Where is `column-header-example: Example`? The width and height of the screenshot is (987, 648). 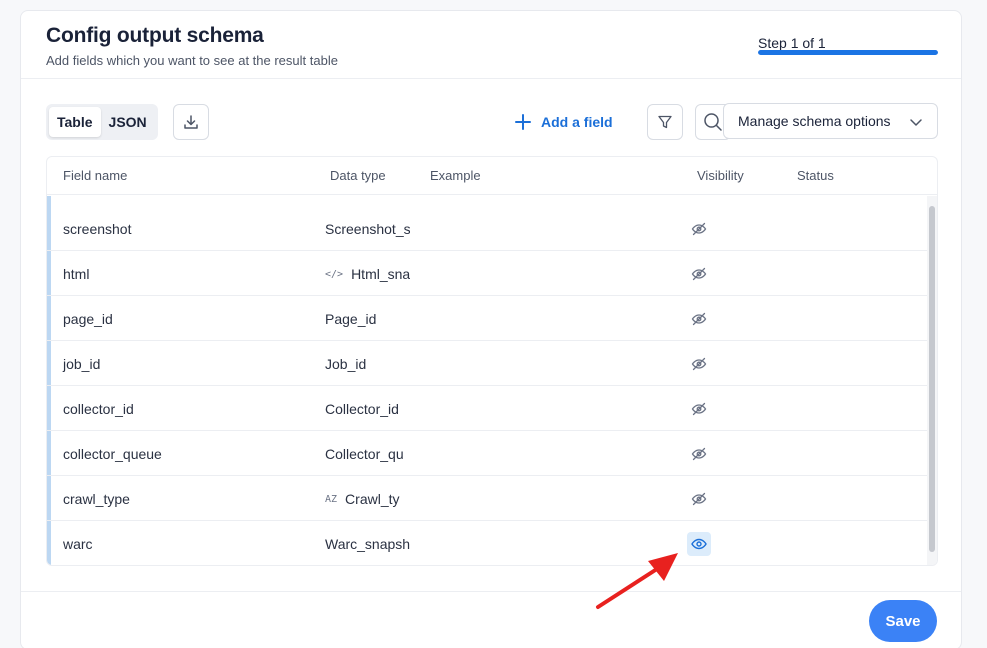 column-header-example: Example is located at coordinates (455, 175).